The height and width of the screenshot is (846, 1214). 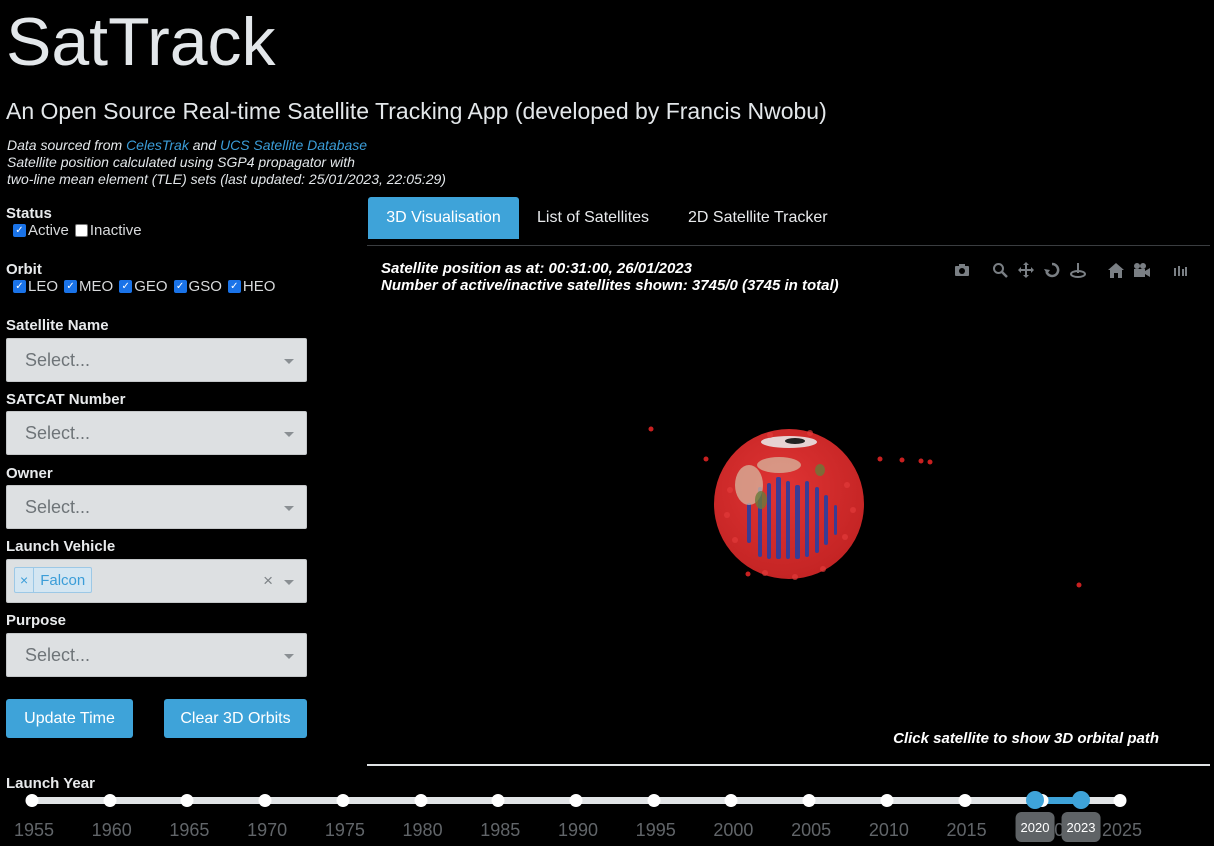 I want to click on slider-tick-label: 1970, so click(x=267, y=830).